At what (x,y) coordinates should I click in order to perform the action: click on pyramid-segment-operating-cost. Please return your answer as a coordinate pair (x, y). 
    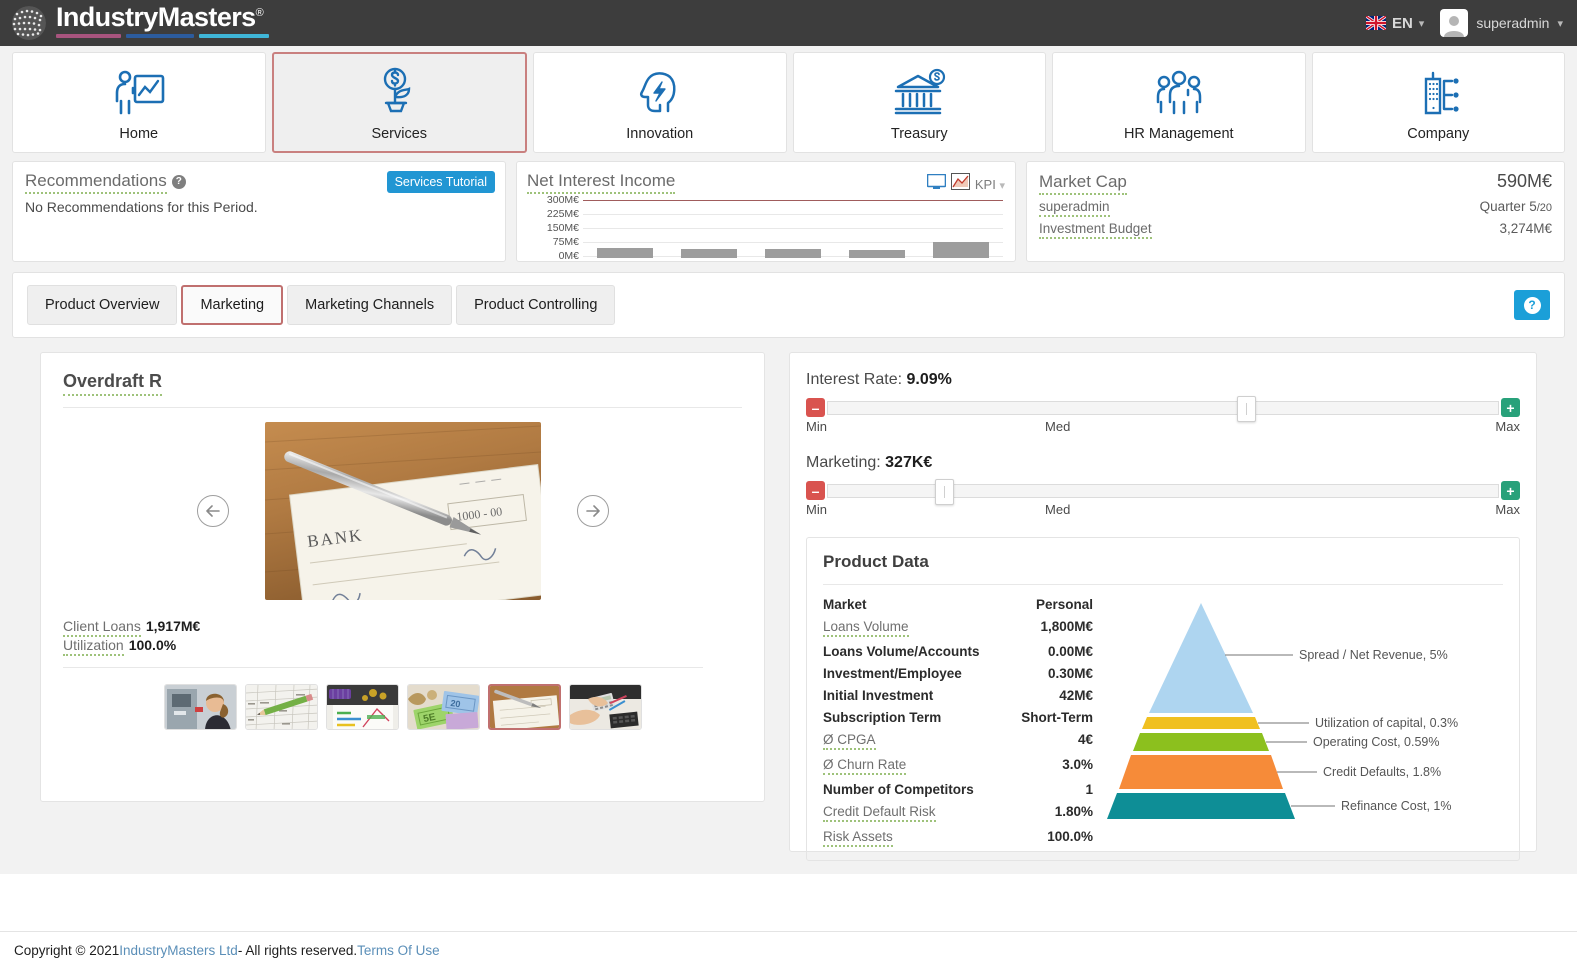
    Looking at the image, I should click on (1201, 742).